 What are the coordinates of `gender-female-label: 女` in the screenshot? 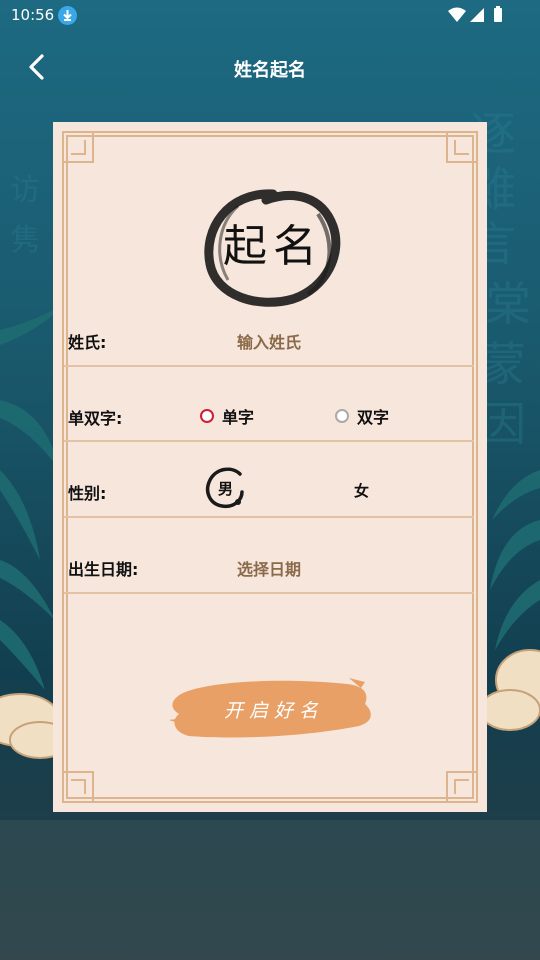 It's located at (362, 491).